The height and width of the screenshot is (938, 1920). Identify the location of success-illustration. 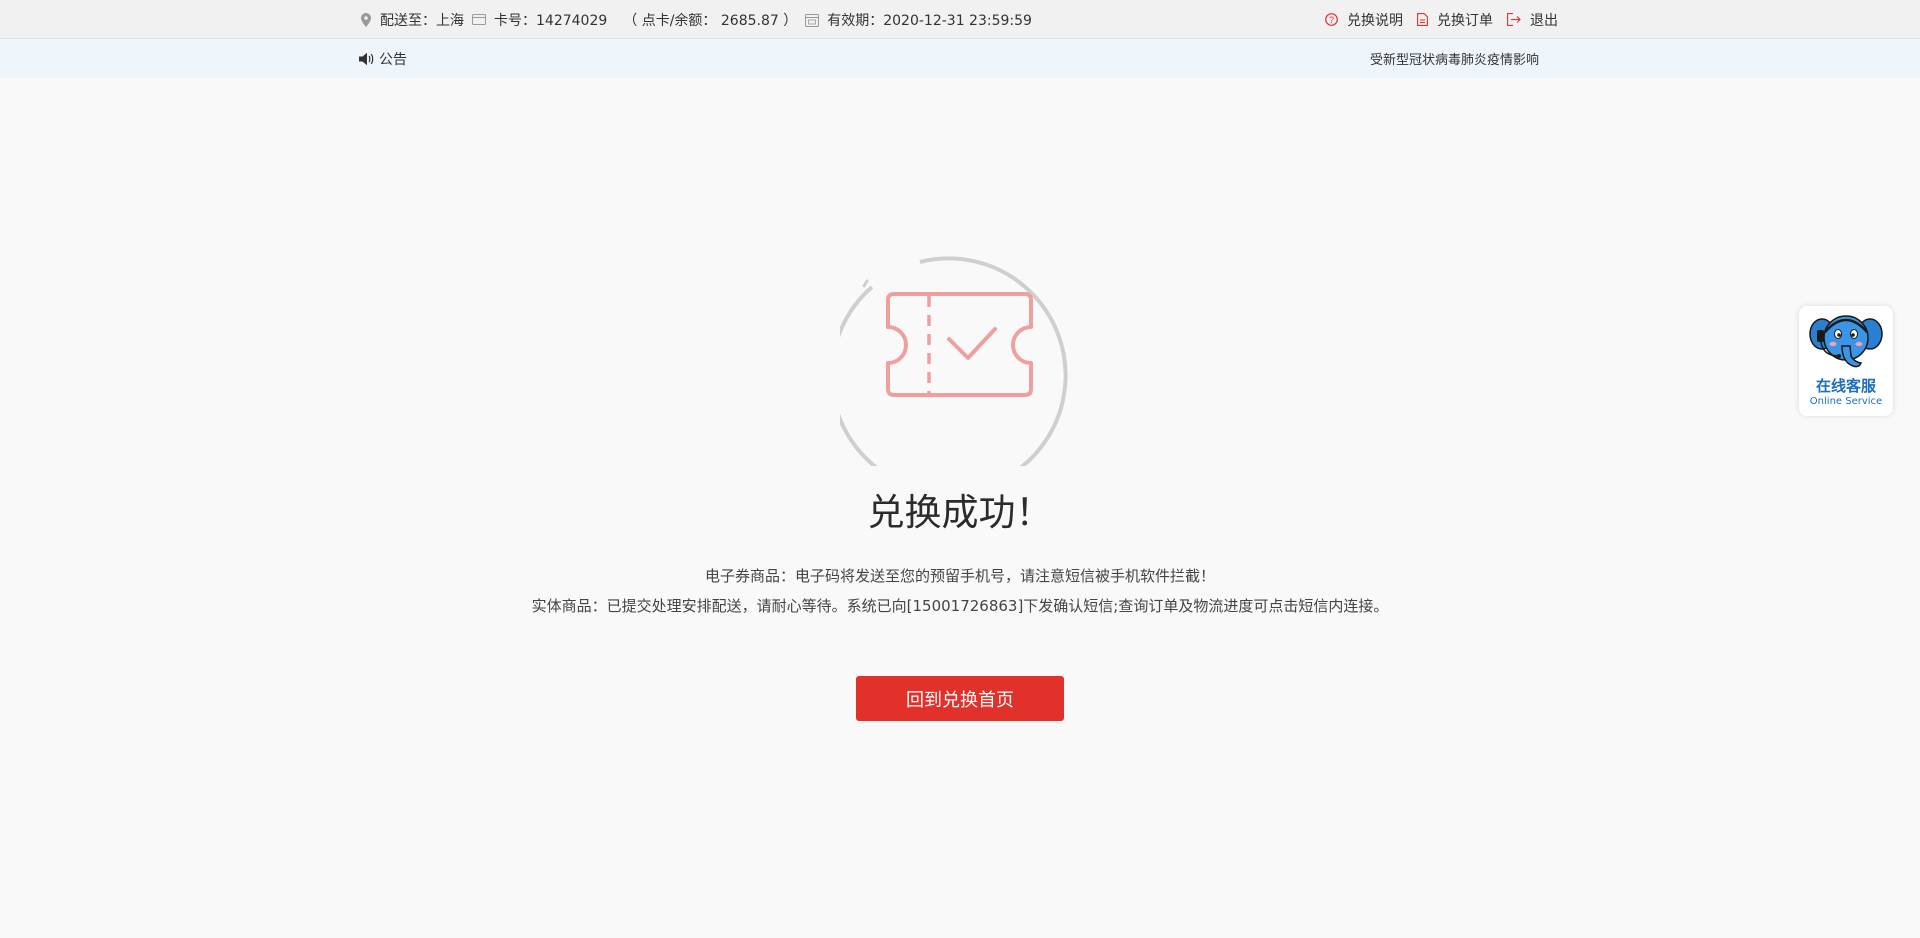
(956, 358).